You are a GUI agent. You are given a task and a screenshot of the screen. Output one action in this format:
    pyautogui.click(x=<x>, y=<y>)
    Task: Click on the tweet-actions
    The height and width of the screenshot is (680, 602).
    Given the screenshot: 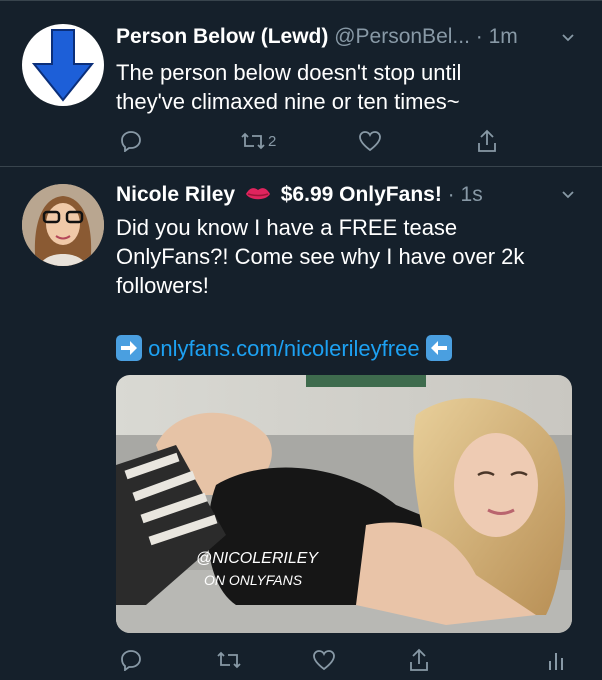 What is the action you would take?
    pyautogui.click(x=339, y=660)
    